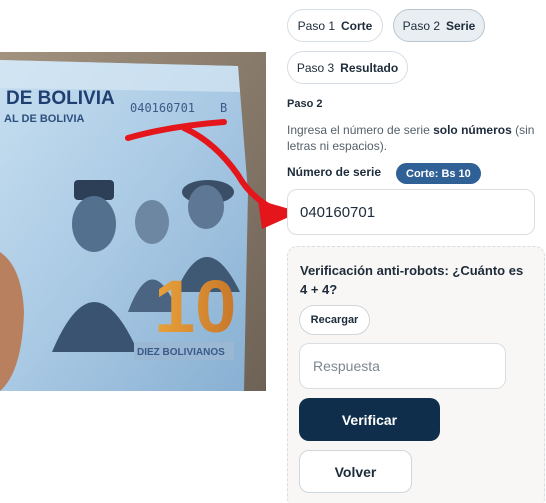  I want to click on denomination-badge: Corte: Bs 10, so click(438, 173).